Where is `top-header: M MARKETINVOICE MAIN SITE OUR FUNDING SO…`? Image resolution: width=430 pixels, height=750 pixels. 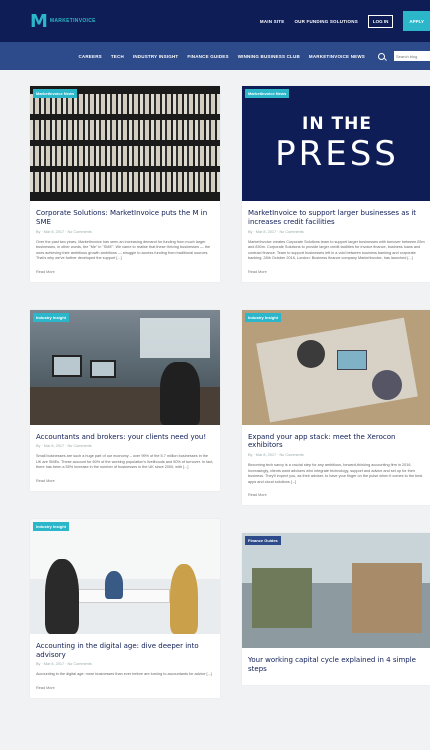
top-header: M MARKETINVOICE MAIN SITE OUR FUNDING SO… is located at coordinates (215, 21).